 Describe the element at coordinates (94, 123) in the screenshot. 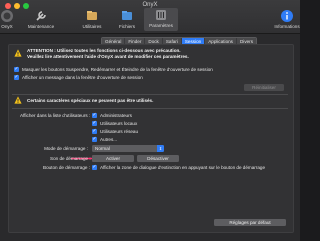

I see `show-local-users-checkbox: ✓` at that location.